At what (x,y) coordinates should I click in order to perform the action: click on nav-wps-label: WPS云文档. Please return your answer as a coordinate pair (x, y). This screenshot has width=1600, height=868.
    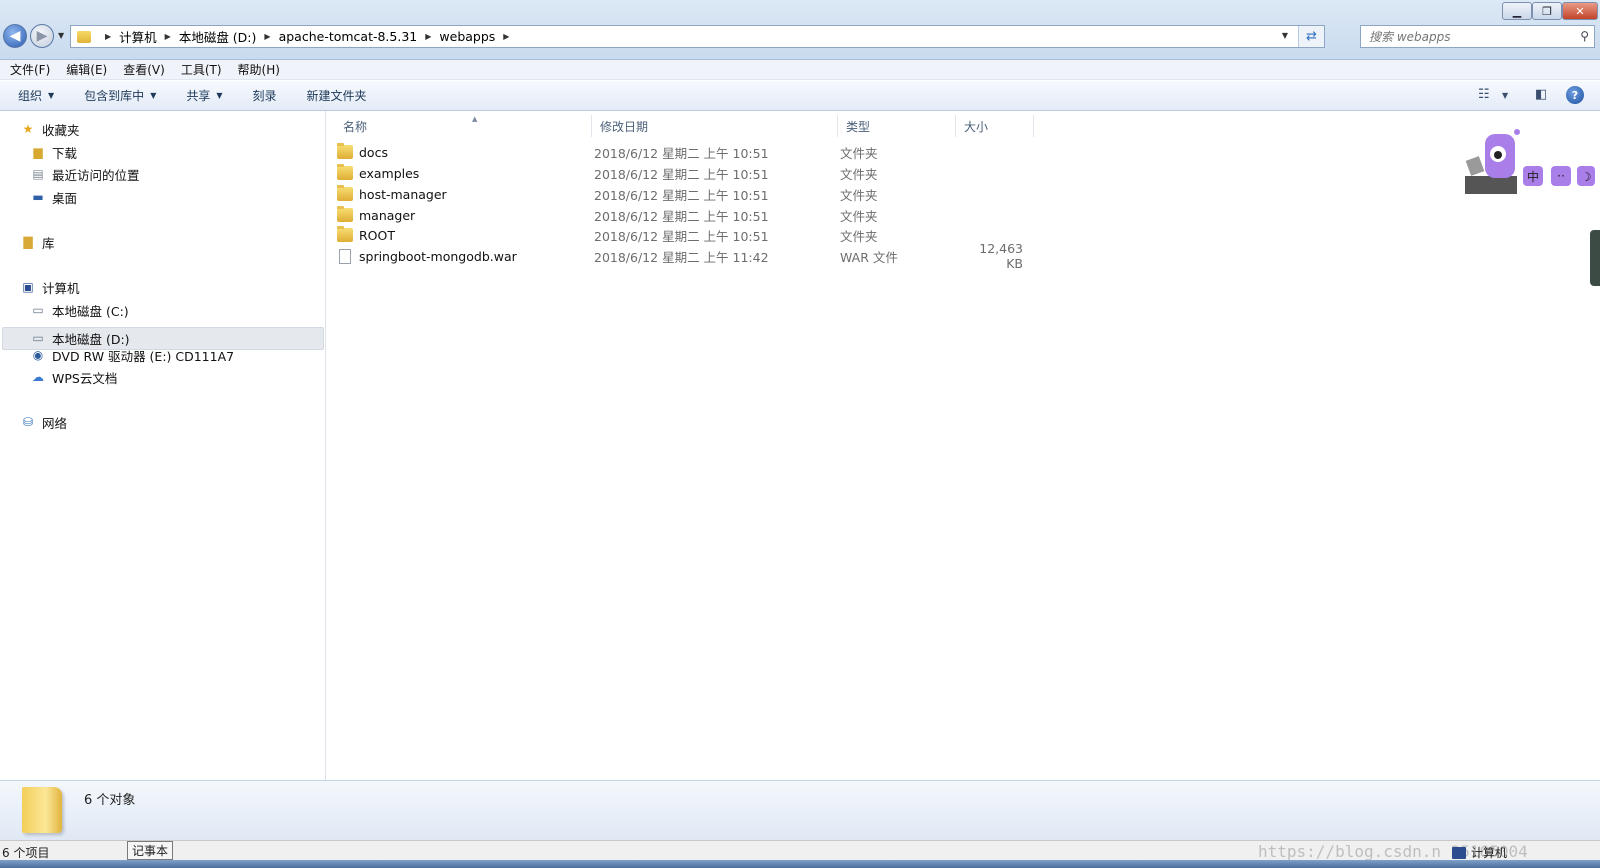
    Looking at the image, I should click on (85, 378).